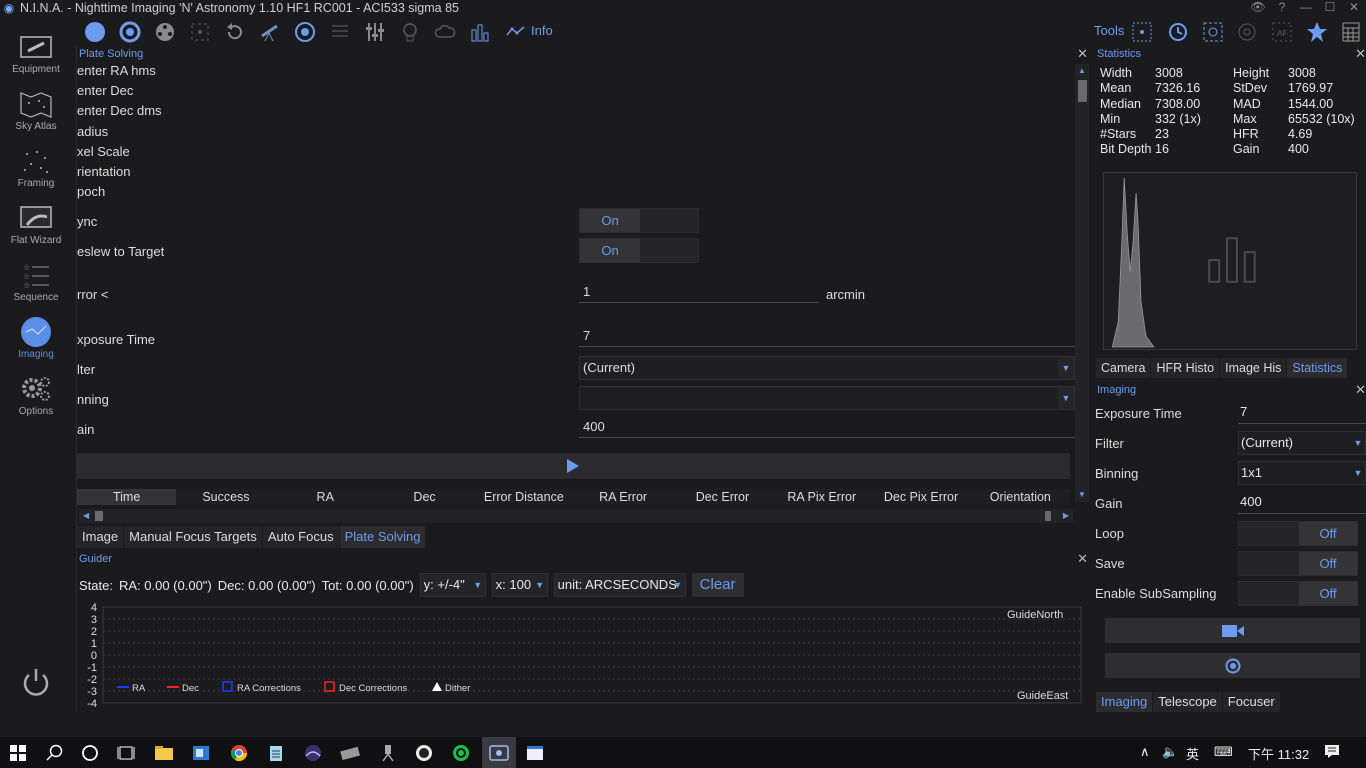  What do you see at coordinates (1082, 283) in the screenshot?
I see `vertical-scrollbar: ▲ ▼` at bounding box center [1082, 283].